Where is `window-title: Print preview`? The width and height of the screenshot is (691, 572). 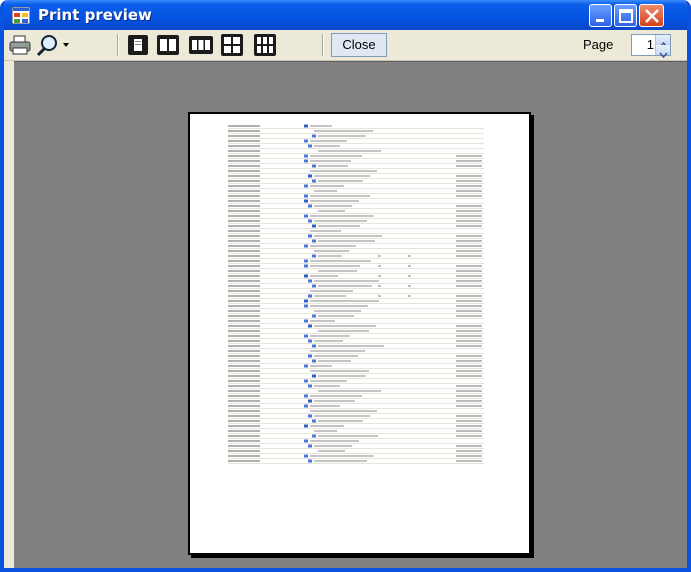 window-title: Print preview is located at coordinates (95, 15).